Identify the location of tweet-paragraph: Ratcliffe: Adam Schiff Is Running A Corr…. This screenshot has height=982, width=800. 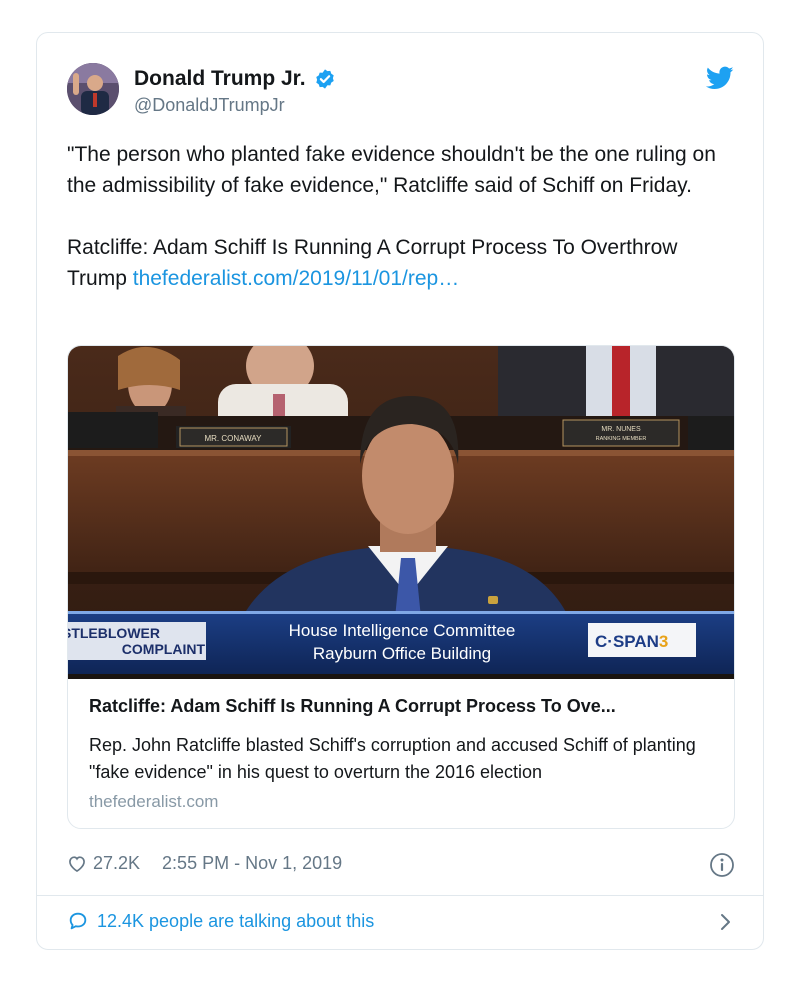
(397, 263).